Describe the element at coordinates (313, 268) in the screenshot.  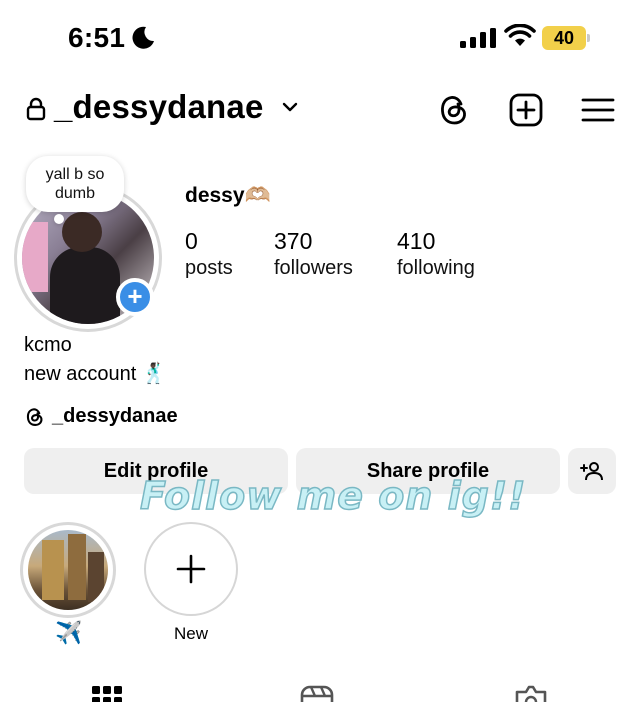
I see `followers-label: followers` at that location.